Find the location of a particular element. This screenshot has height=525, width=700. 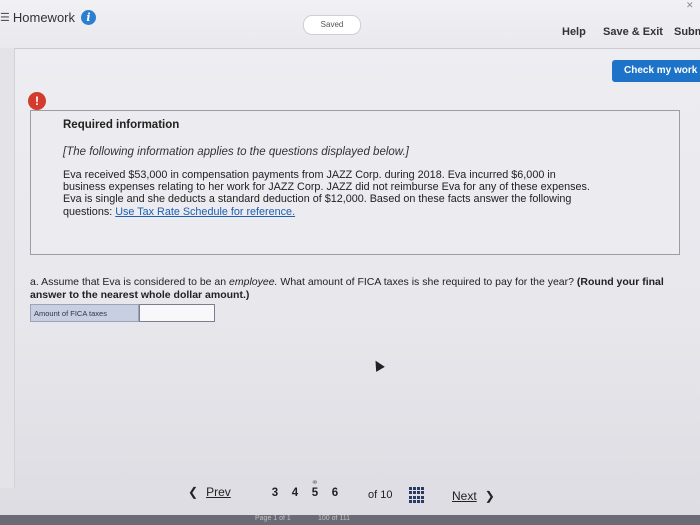

alert-icon: ! is located at coordinates (37, 101).